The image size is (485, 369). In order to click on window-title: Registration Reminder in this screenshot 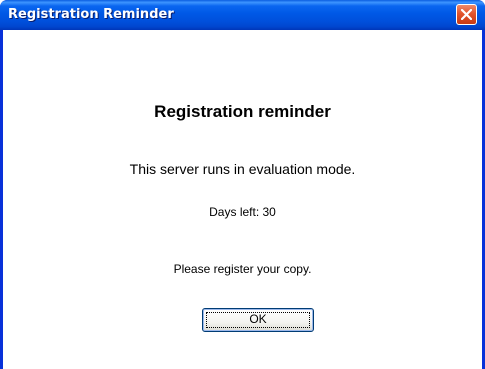, I will do `click(91, 14)`.